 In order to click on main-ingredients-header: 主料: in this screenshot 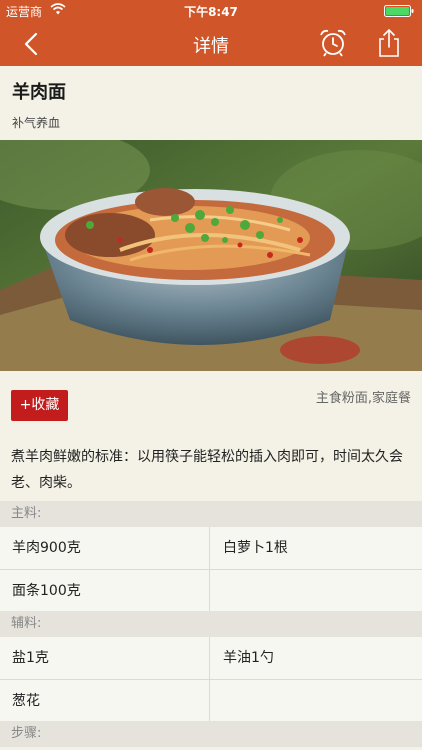, I will do `click(211, 514)`.